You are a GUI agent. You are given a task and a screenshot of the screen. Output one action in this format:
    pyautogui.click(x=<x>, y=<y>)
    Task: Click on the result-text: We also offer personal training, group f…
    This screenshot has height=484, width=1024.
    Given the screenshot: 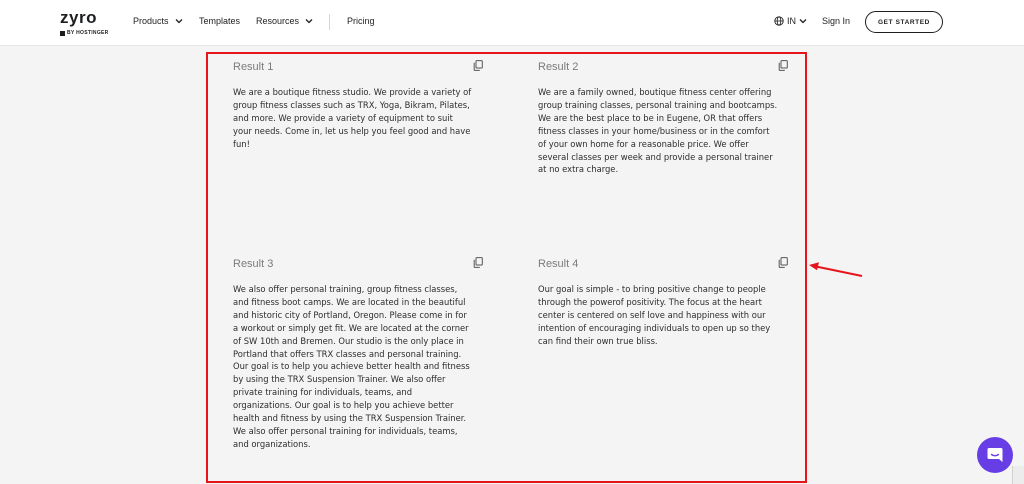 What is the action you would take?
    pyautogui.click(x=351, y=366)
    